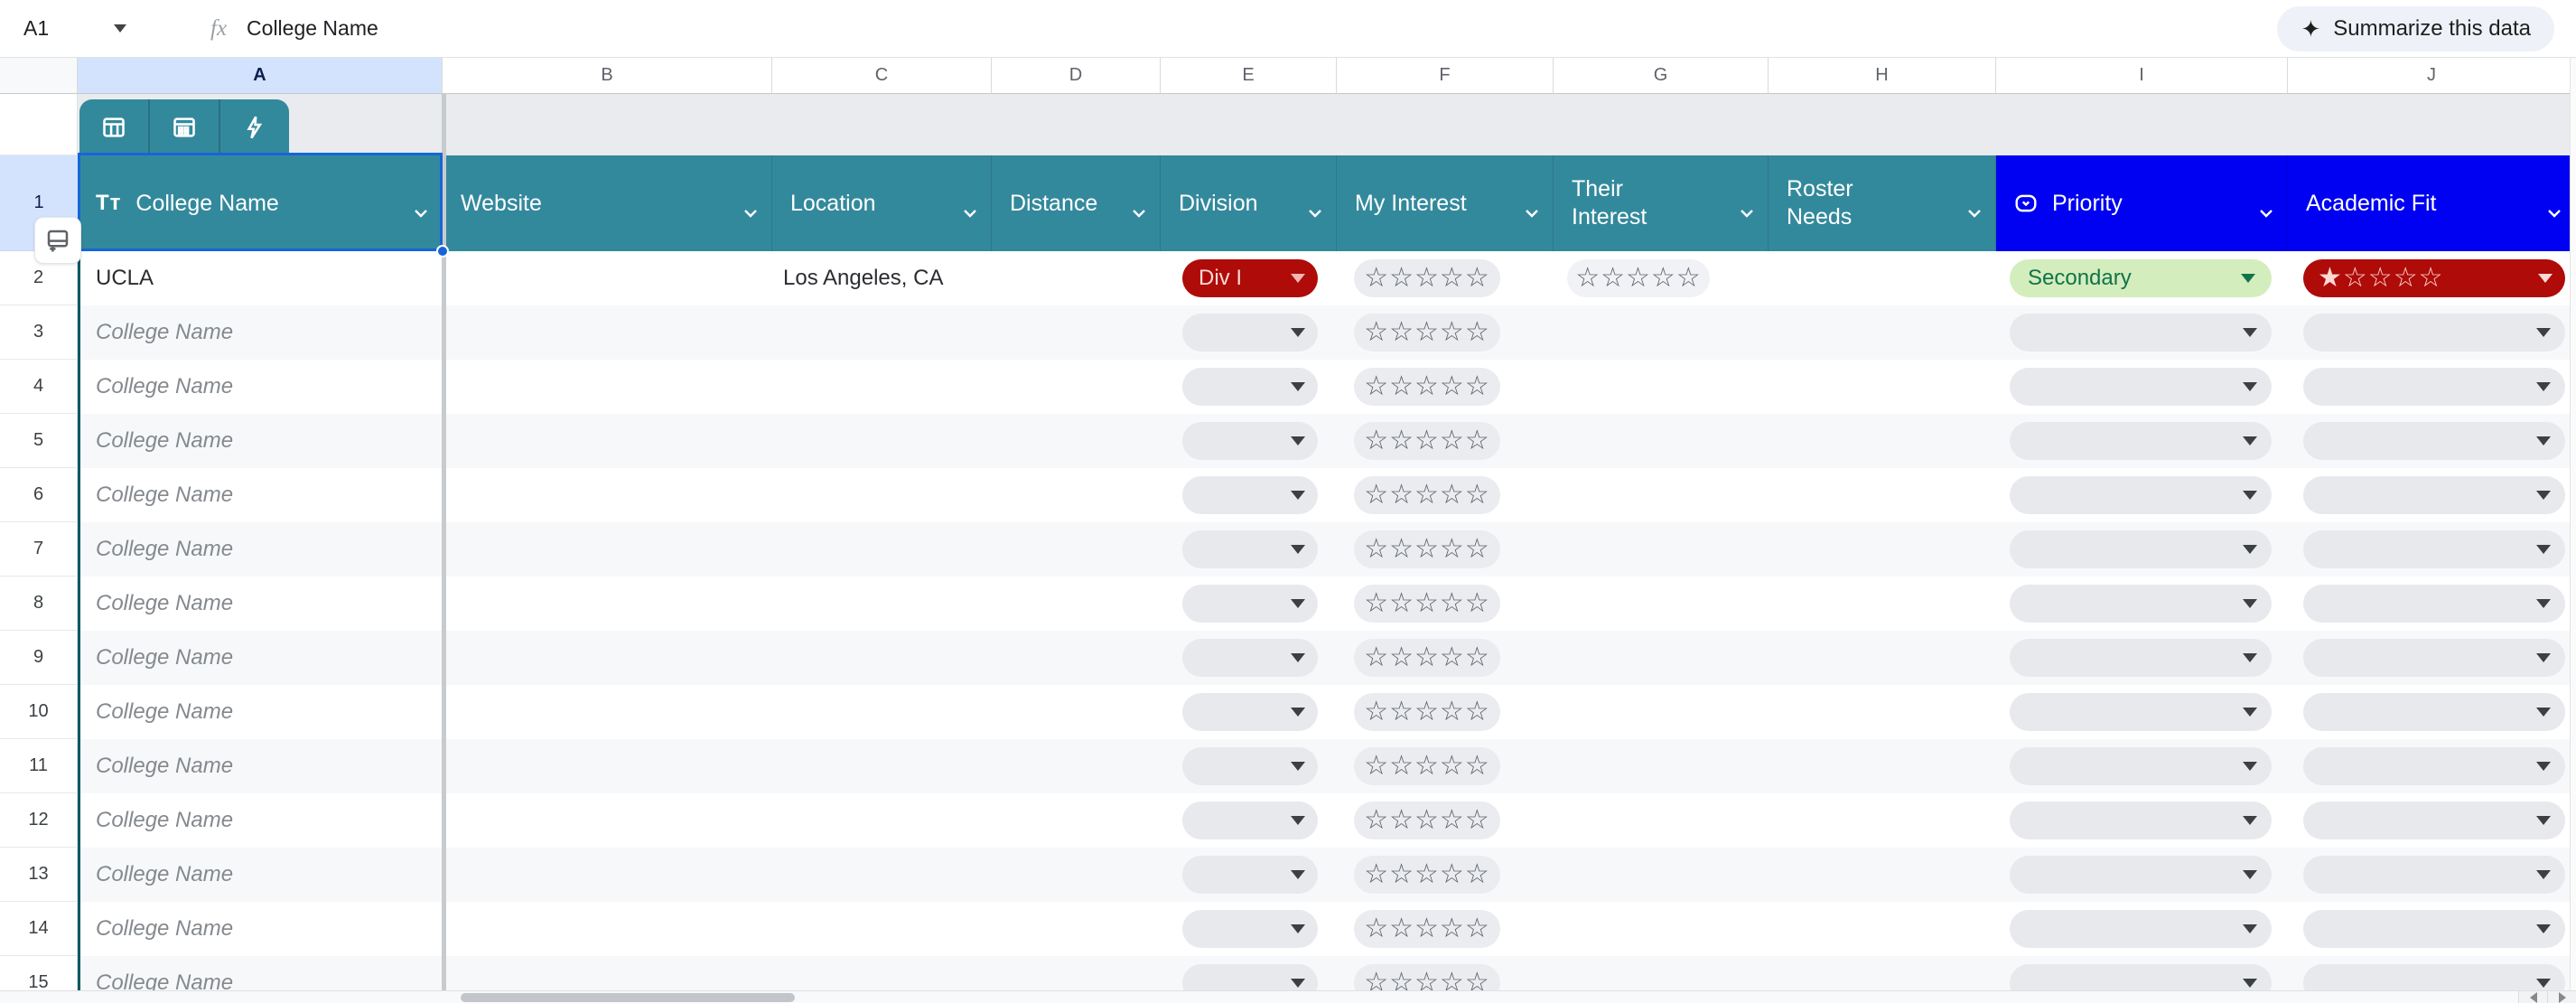 This screenshot has width=2576, height=1003. What do you see at coordinates (39, 495) in the screenshot?
I see `row-number: 6` at bounding box center [39, 495].